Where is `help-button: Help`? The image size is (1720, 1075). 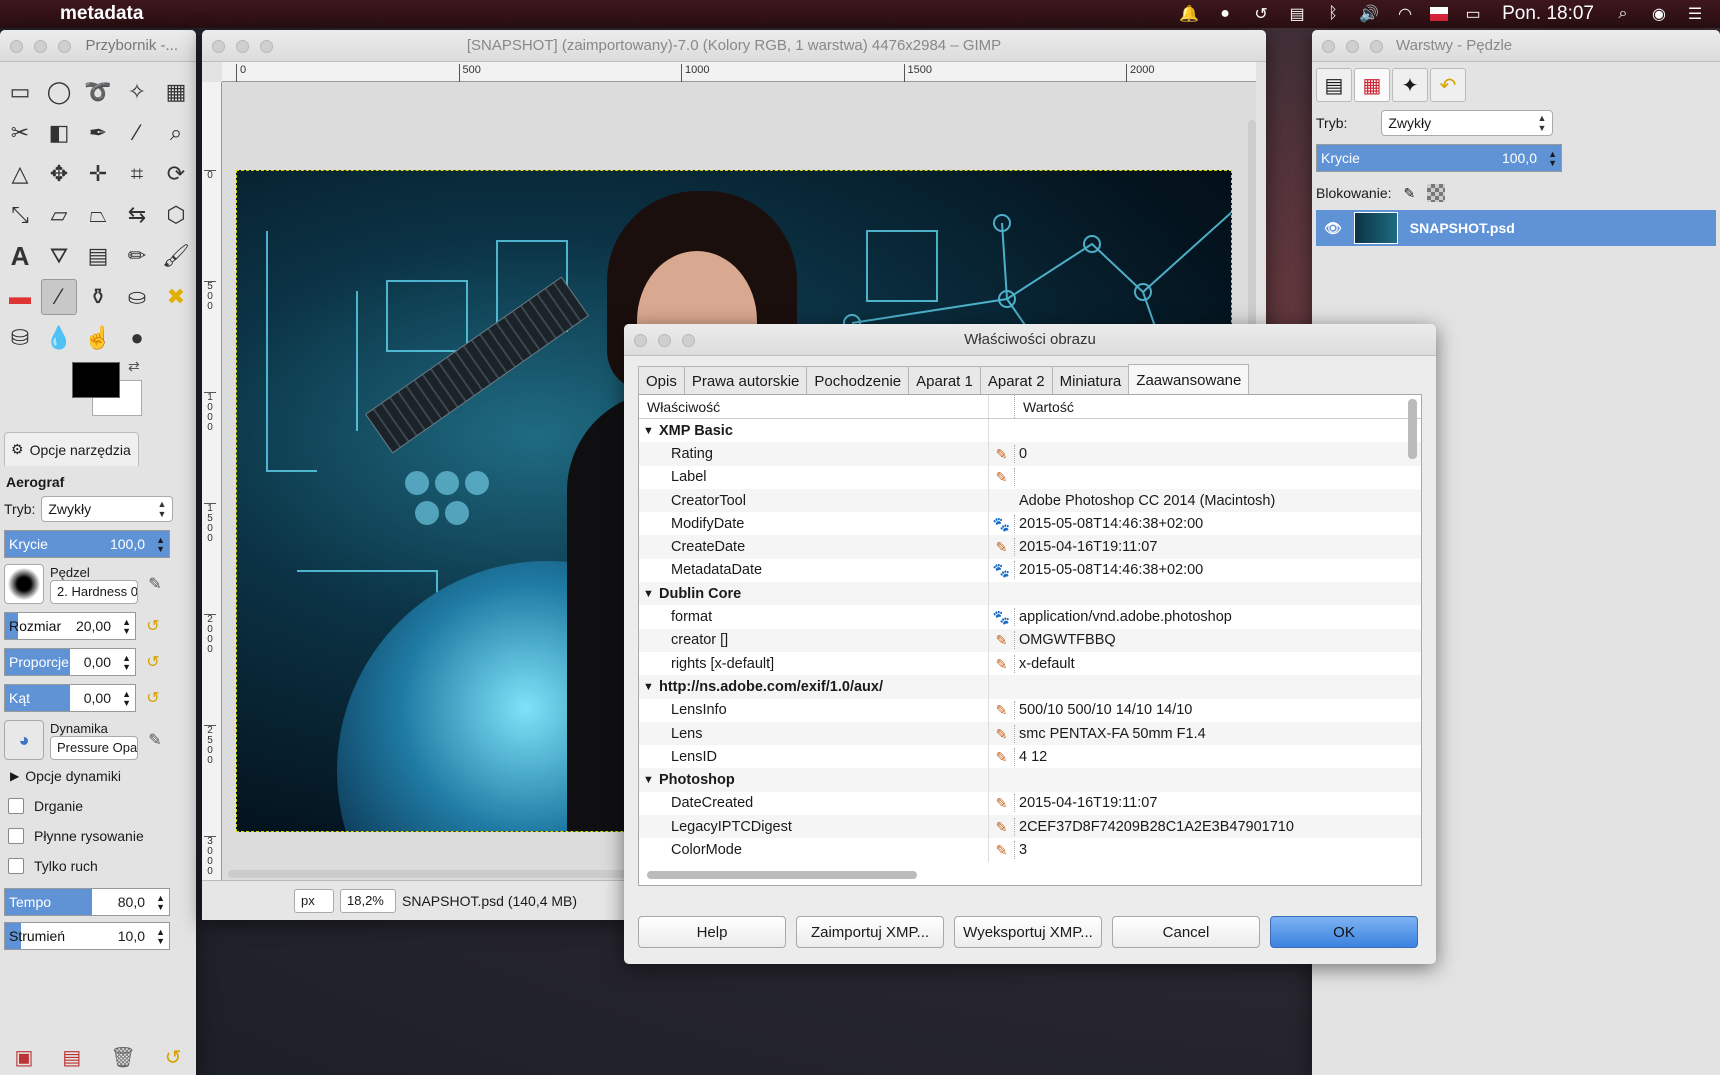 help-button: Help is located at coordinates (712, 932).